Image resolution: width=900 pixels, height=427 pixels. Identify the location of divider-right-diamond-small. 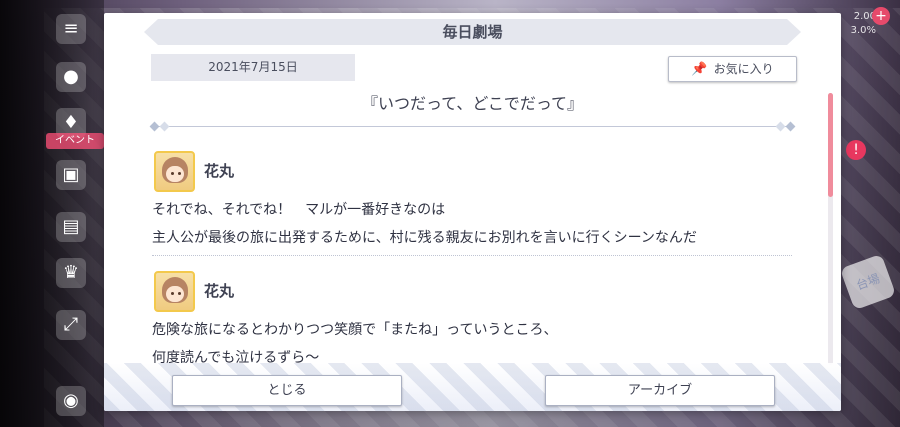
(780, 126).